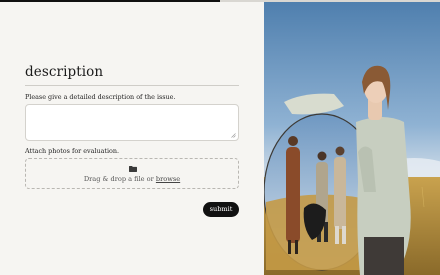 This screenshot has height=275, width=440. What do you see at coordinates (168, 179) in the screenshot?
I see `browse-link: browse` at bounding box center [168, 179].